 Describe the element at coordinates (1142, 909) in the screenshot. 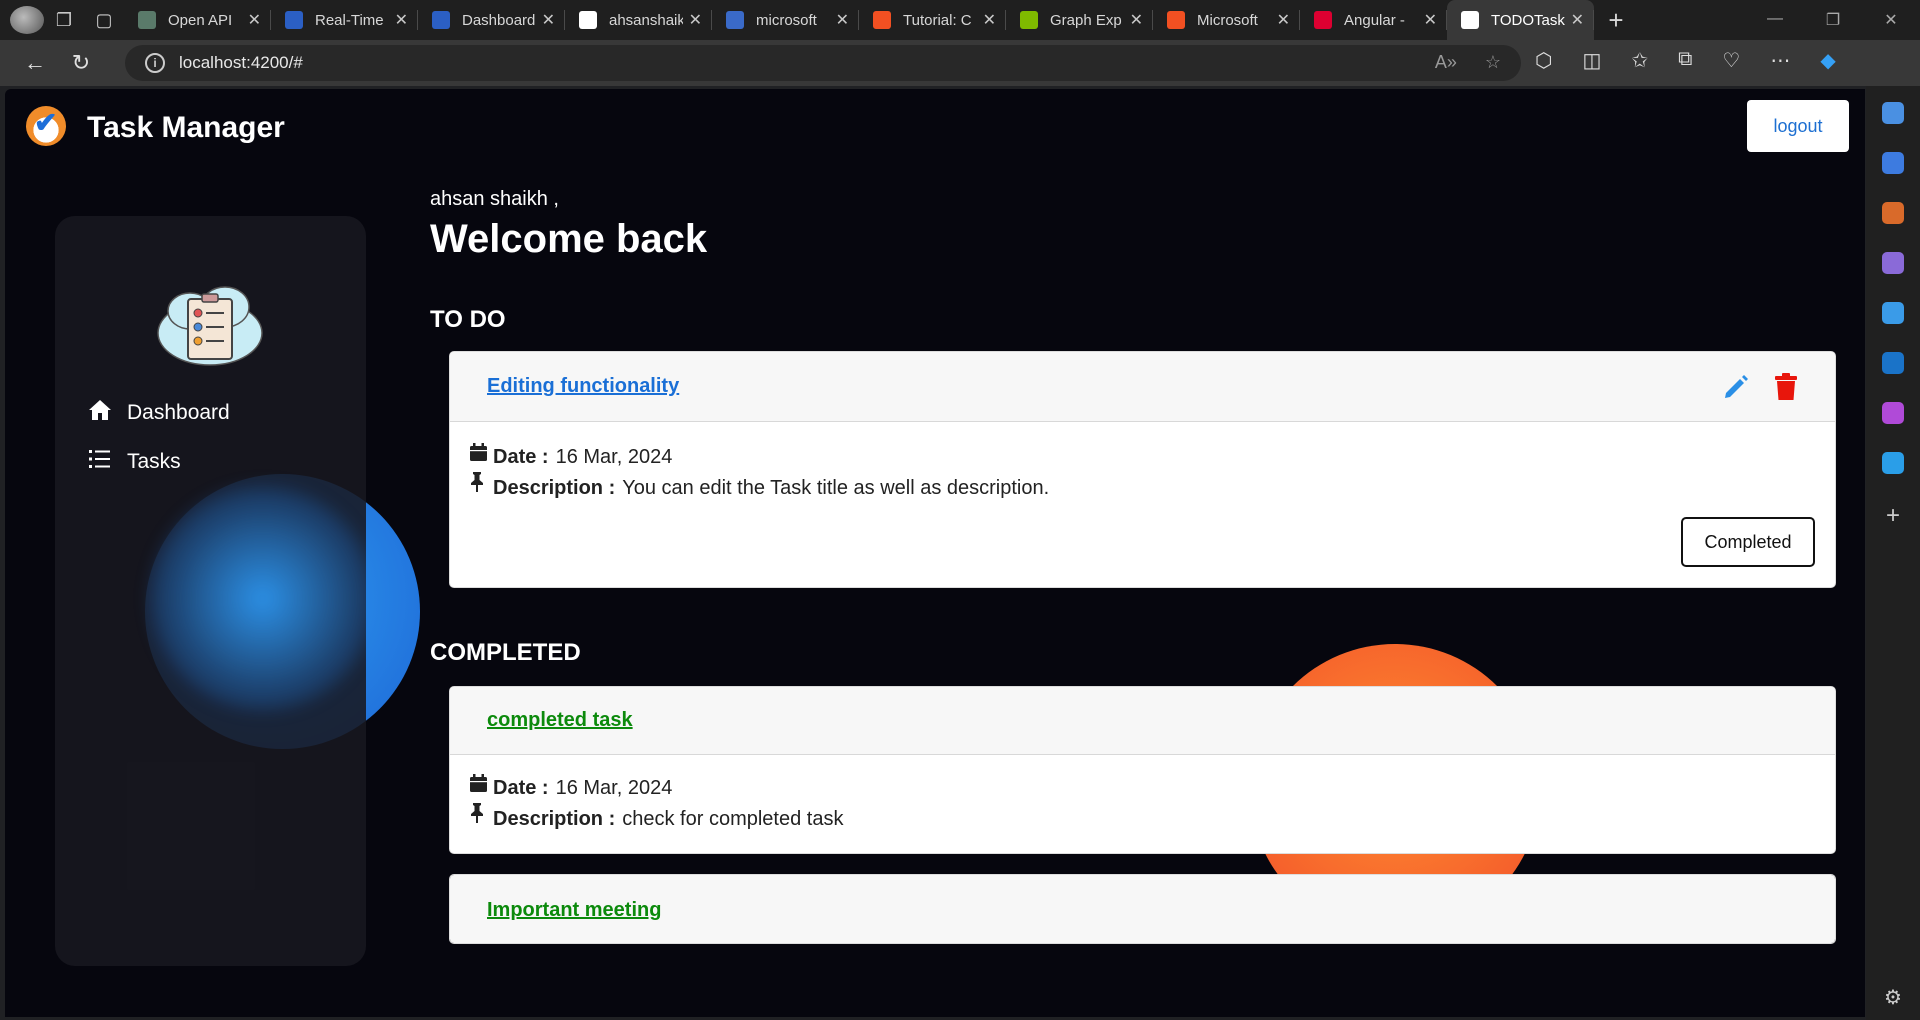

I see `completed-task-card: Important meeting` at that location.